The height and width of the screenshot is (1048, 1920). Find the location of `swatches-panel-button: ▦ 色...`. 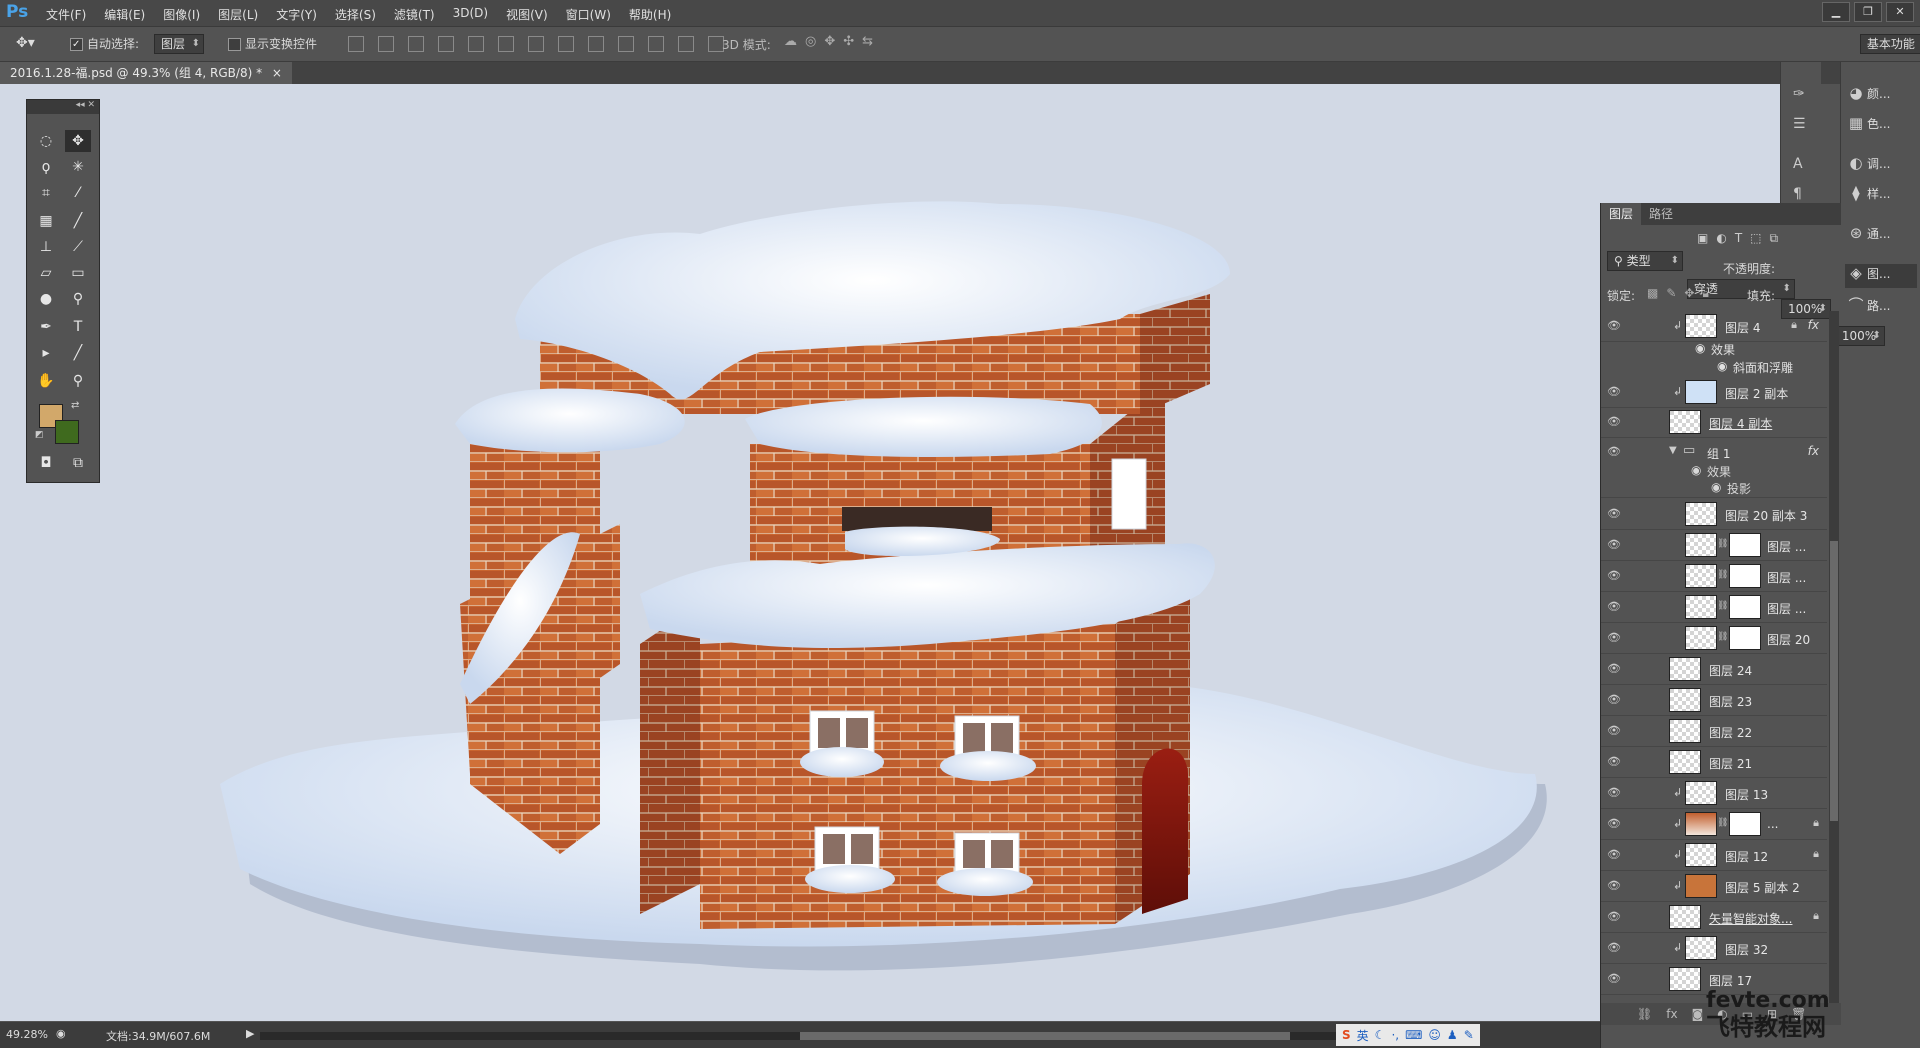

swatches-panel-button: ▦ 色... is located at coordinates (1881, 126).